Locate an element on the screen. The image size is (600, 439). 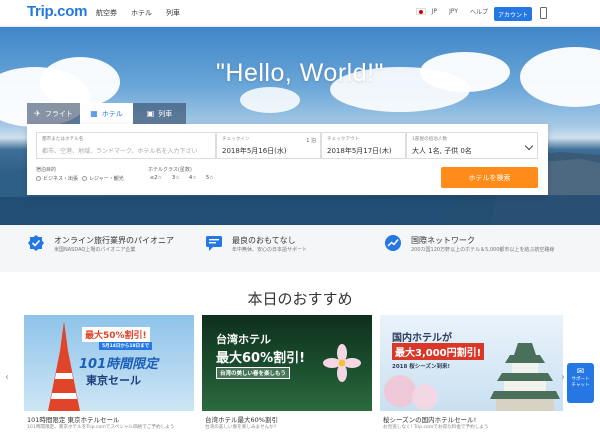
feature-service-sub: 年中無休、安心の日本語サポート is located at coordinates (270, 250).